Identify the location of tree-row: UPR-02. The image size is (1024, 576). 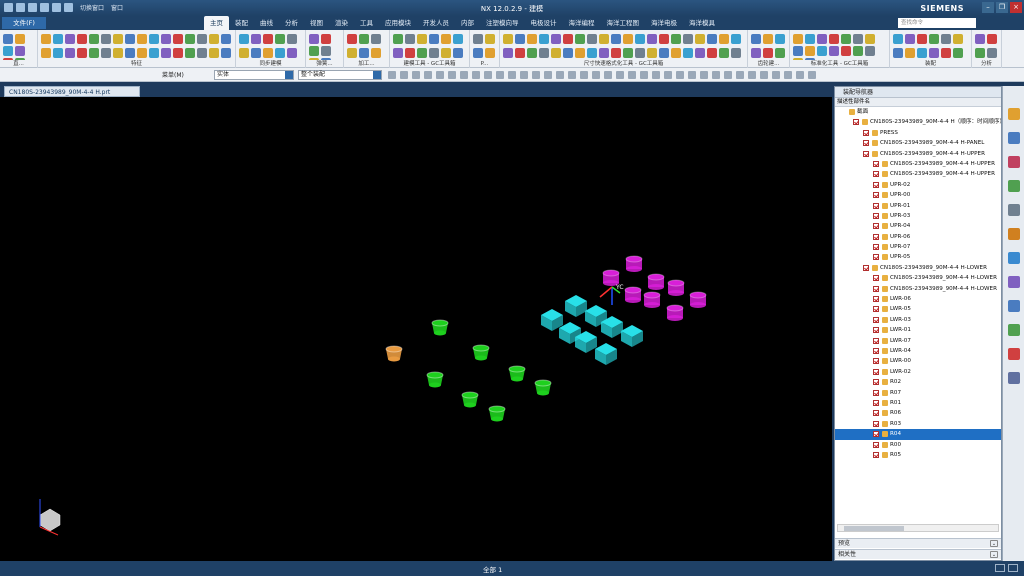
(918, 185).